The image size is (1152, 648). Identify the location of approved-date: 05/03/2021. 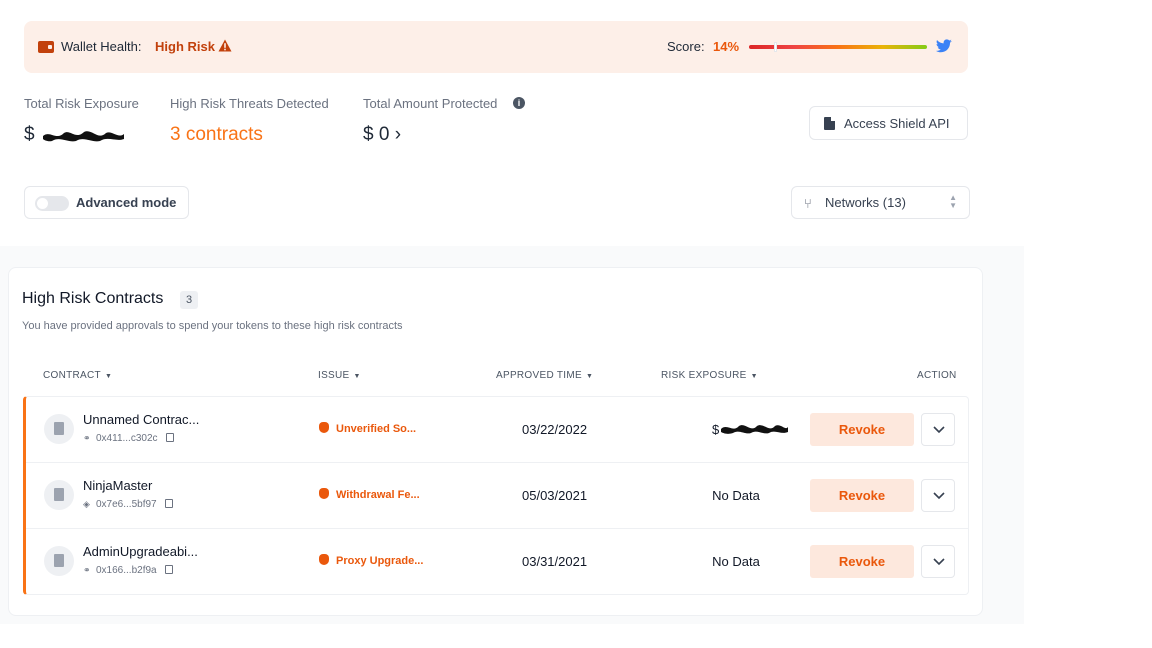
(555, 495).